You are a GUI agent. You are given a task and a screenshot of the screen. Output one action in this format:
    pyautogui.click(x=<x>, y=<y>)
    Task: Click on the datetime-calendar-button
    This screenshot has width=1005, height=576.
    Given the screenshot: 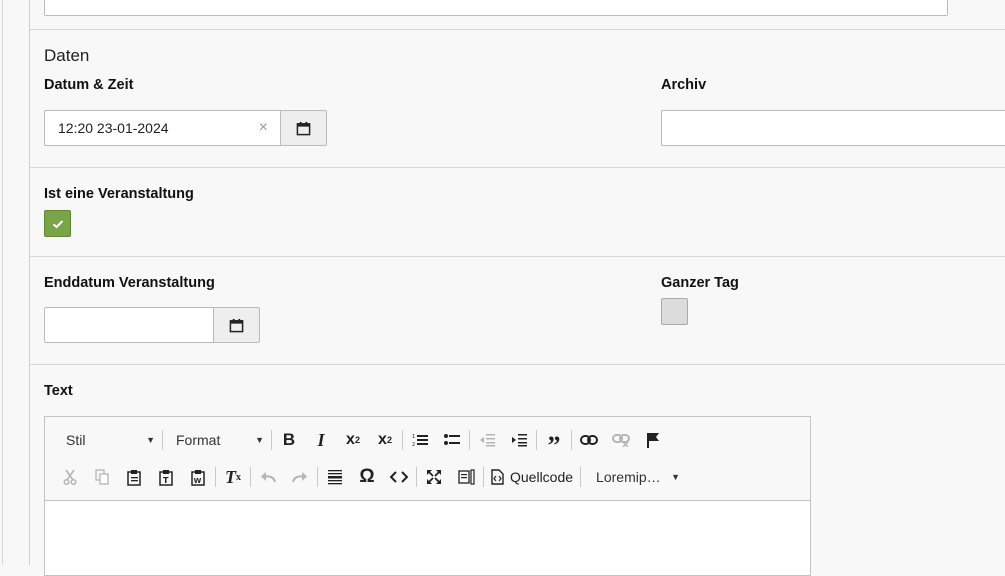 What is the action you would take?
    pyautogui.click(x=303, y=128)
    